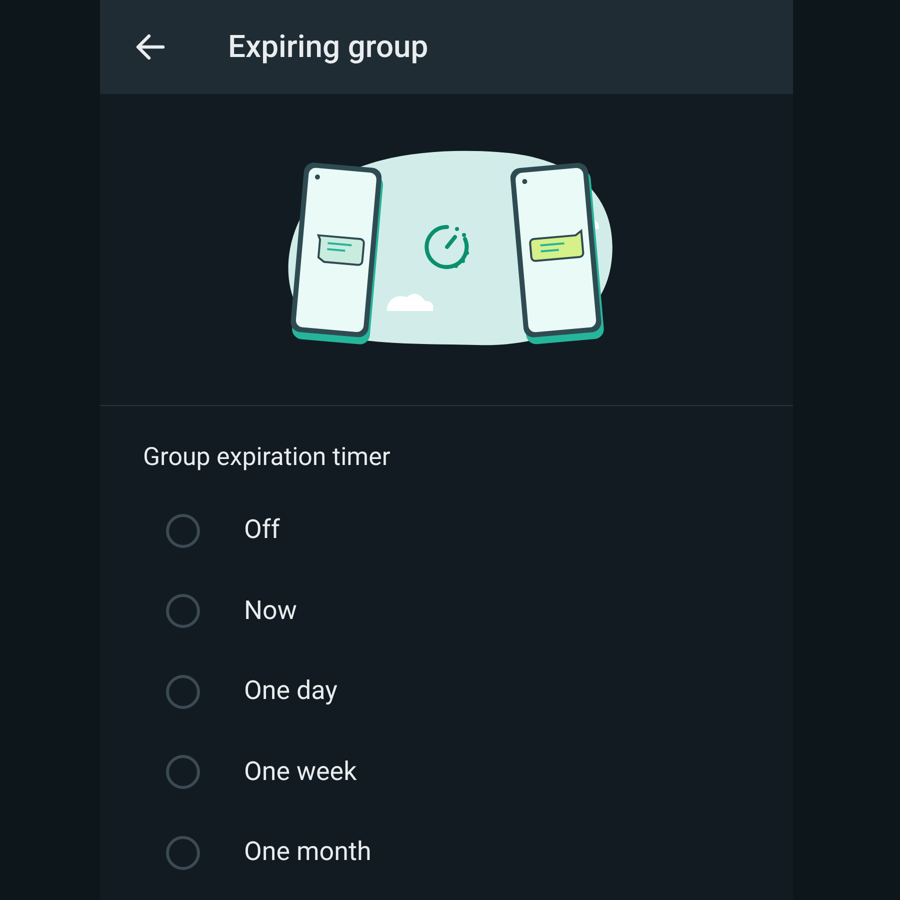  I want to click on option-label: Off, so click(262, 530).